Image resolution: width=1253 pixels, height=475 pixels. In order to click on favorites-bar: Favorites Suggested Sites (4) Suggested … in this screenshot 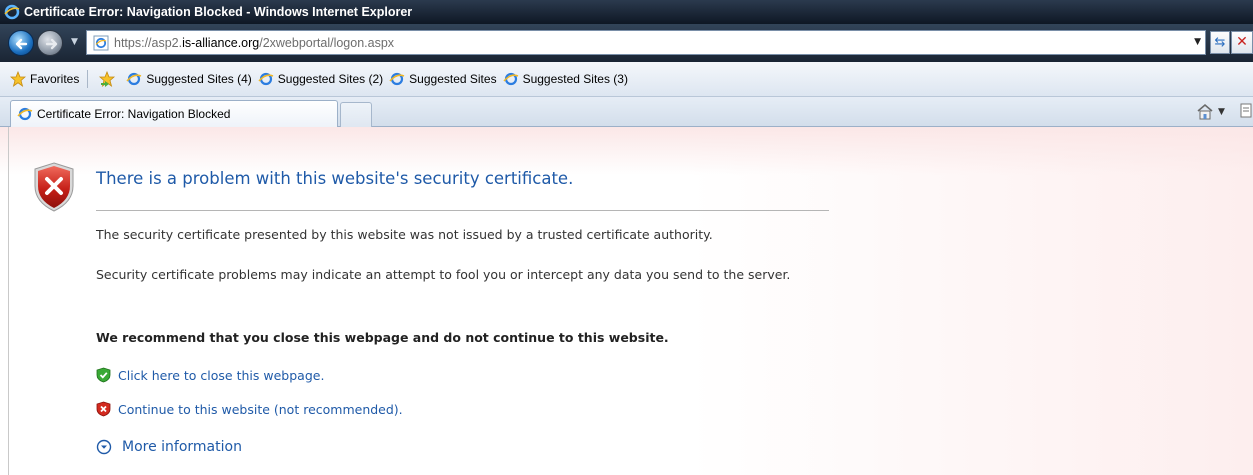, I will do `click(626, 79)`.